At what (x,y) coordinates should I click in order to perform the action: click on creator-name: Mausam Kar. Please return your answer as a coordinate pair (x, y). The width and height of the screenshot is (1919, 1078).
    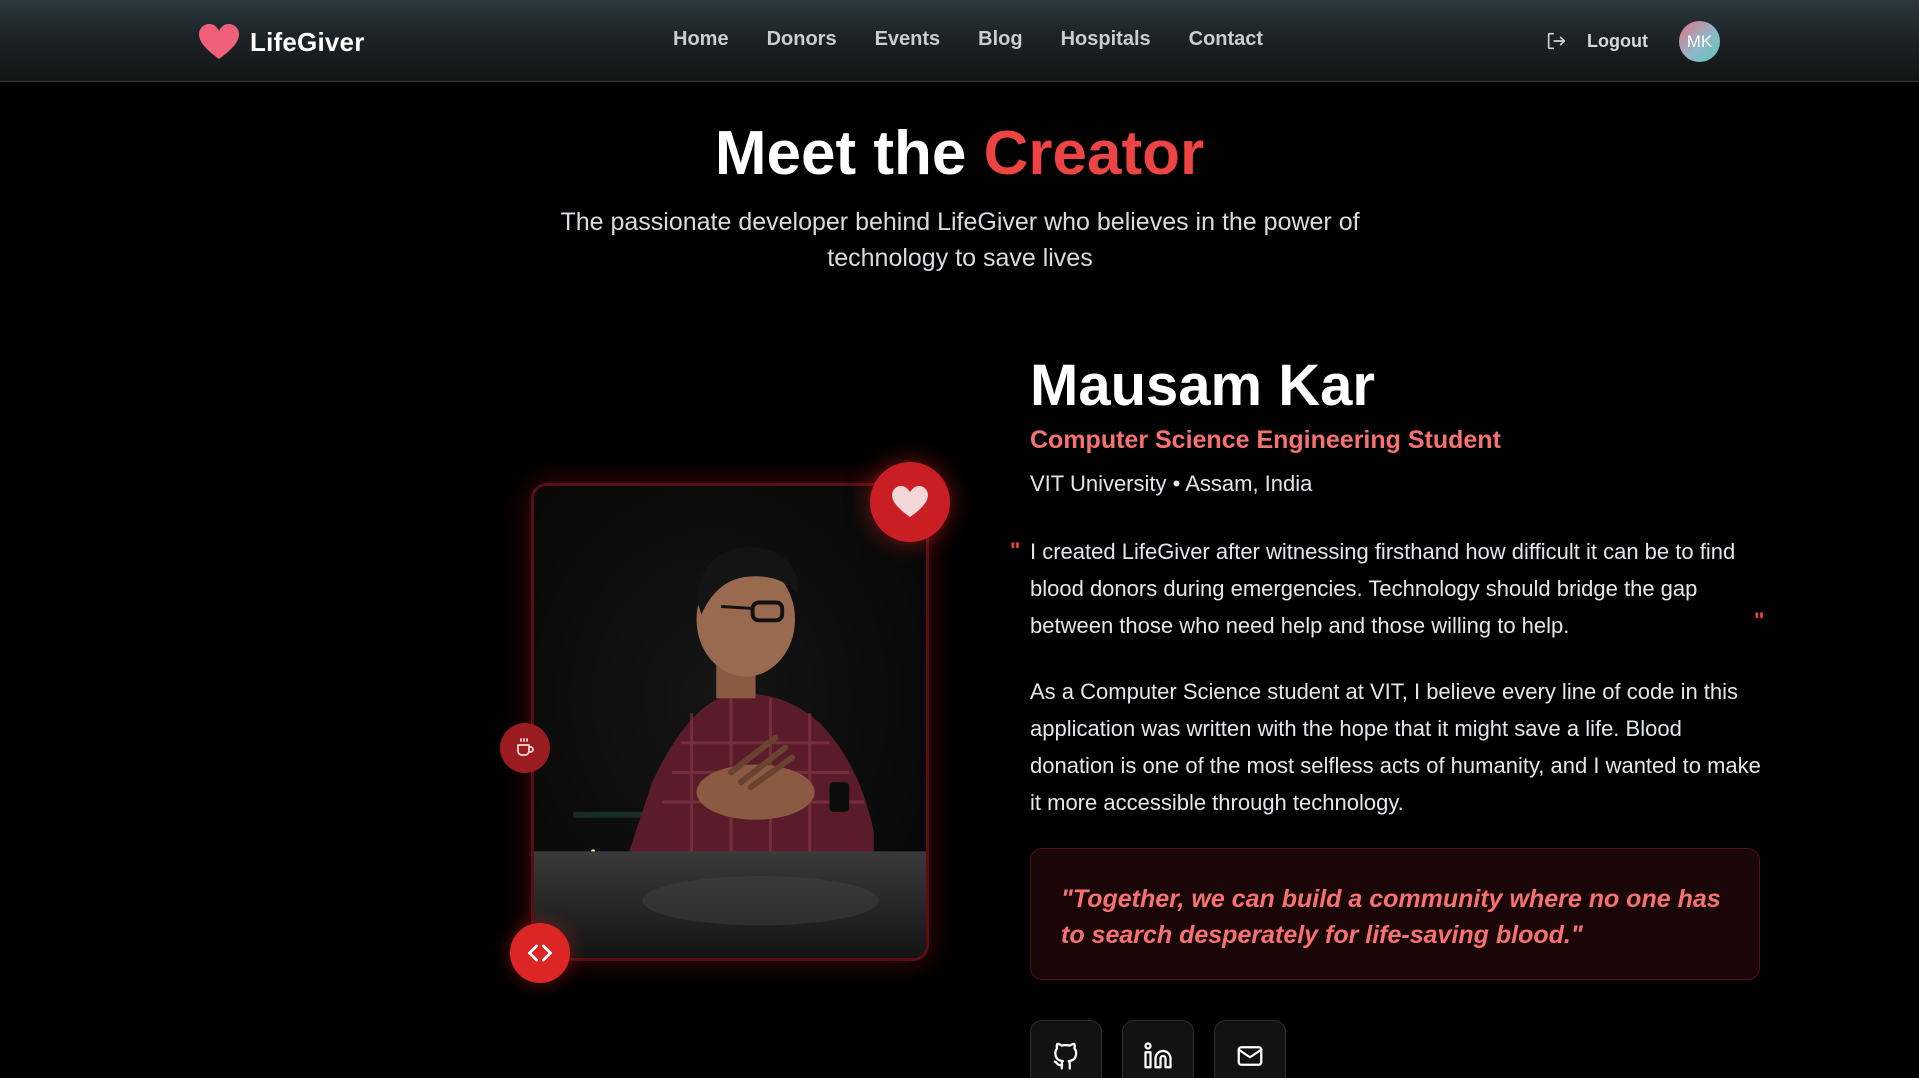
    Looking at the image, I should click on (1202, 385).